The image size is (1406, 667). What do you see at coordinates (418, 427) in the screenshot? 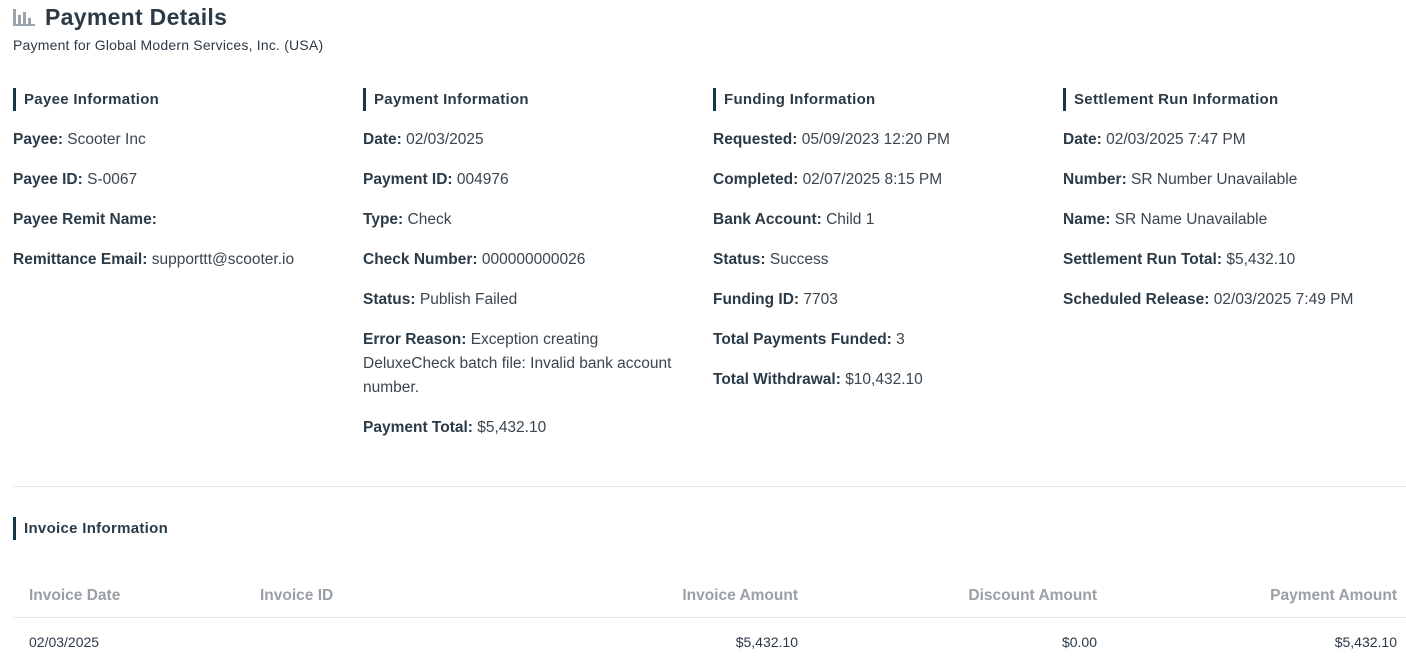
I see `field-label: Payment Total:` at bounding box center [418, 427].